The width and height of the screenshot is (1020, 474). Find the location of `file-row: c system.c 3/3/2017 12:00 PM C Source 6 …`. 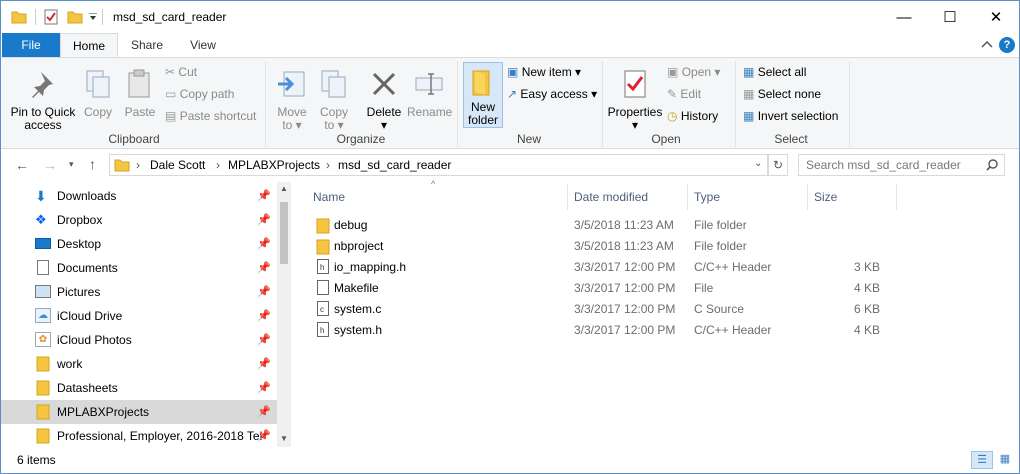

file-row: c system.c 3/3/2017 12:00 PM C Source 6 … is located at coordinates (602, 309).